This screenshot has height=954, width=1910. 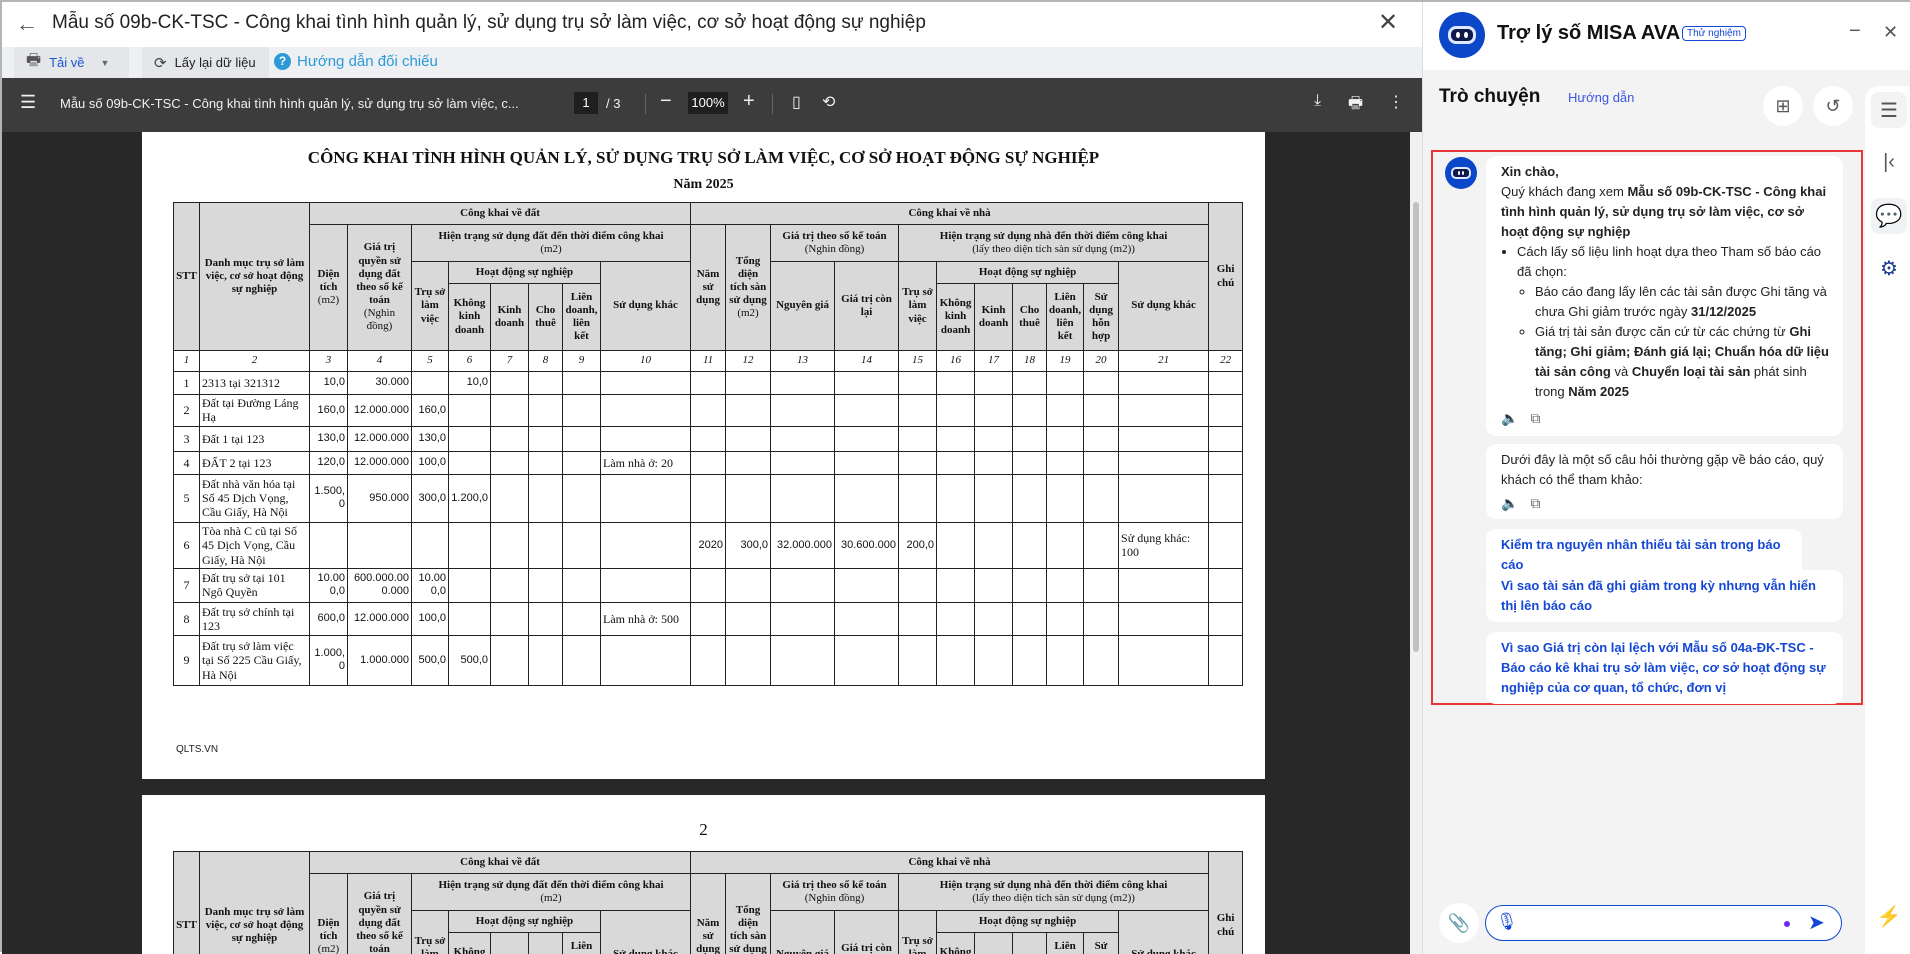 What do you see at coordinates (956, 361) in the screenshot?
I see `column-number: 16` at bounding box center [956, 361].